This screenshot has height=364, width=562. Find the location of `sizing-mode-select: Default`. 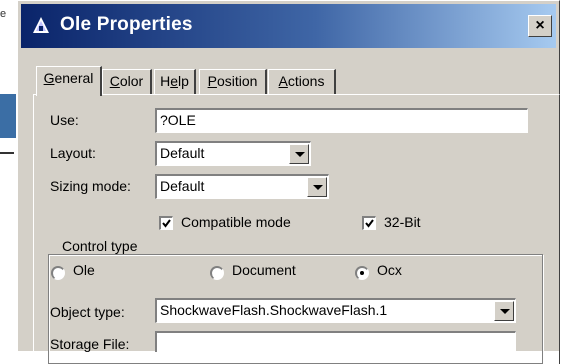

sizing-mode-select: Default is located at coordinates (242, 186).